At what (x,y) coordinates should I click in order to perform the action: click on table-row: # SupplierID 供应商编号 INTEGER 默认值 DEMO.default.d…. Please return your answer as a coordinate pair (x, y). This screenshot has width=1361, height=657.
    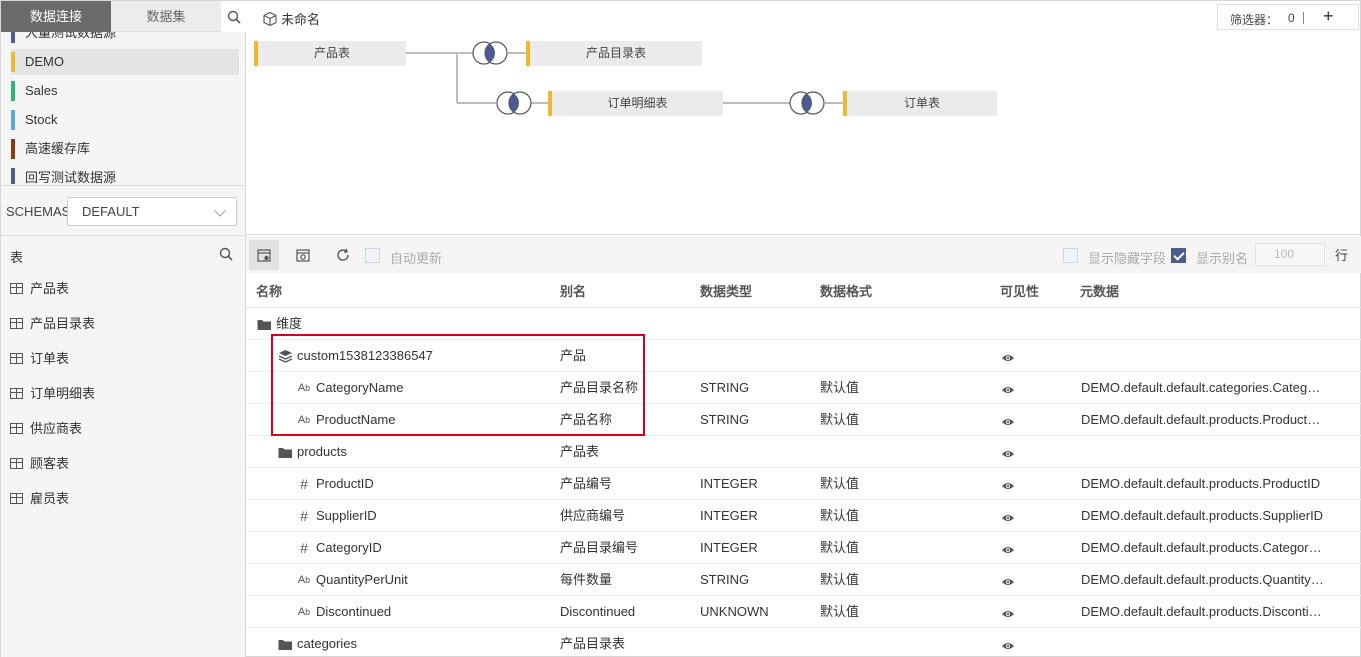
    Looking at the image, I should click on (803, 516).